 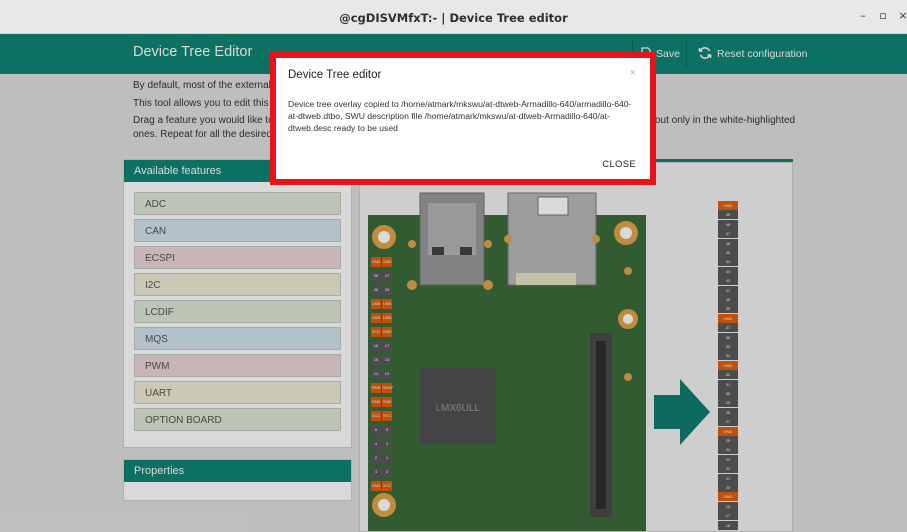 I want to click on window-titlebar: @cgDISVMfxT:- | Device Tree editor – ▫ ×, so click(x=453, y=17).